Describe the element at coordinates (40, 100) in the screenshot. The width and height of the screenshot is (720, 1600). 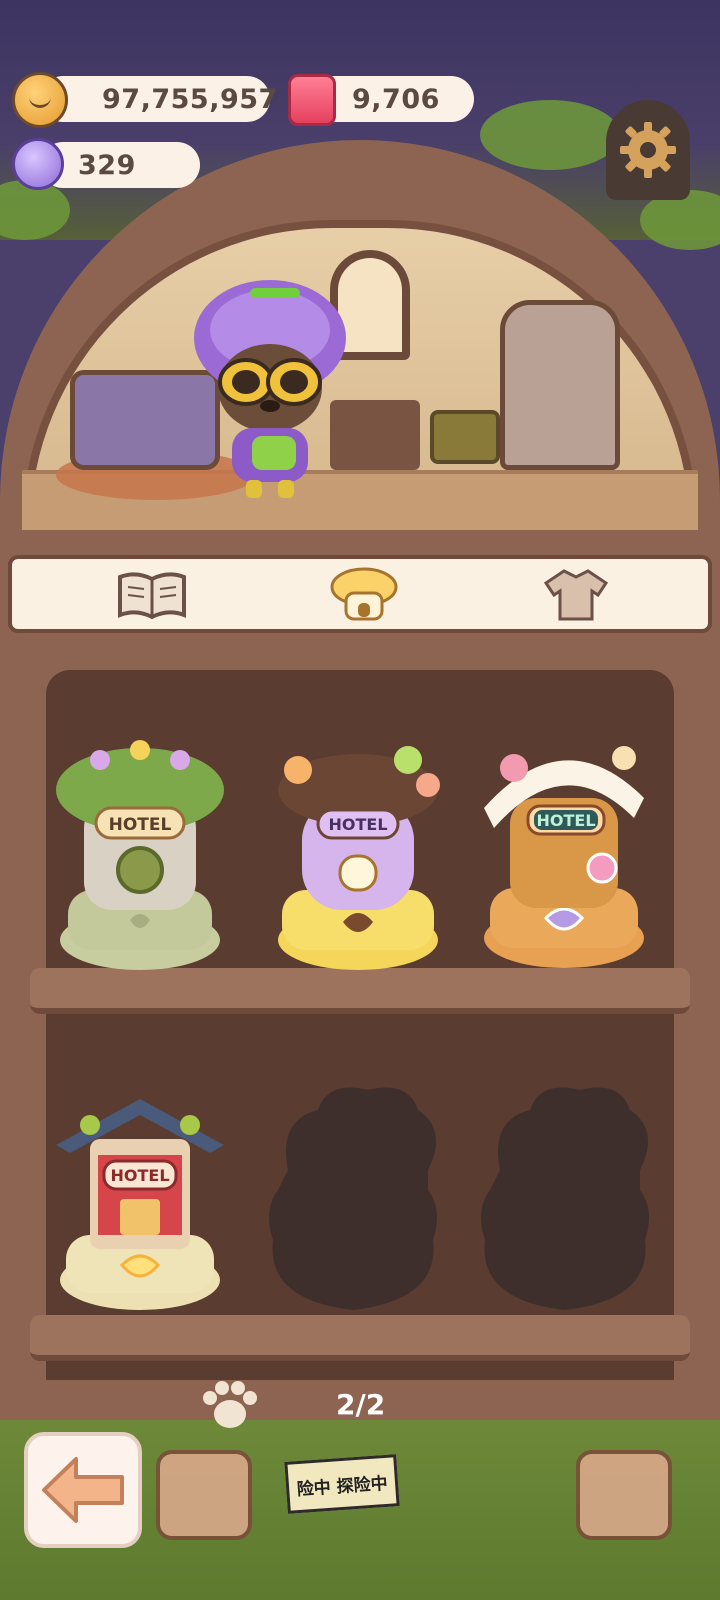
I see `cookie-coin-icon` at that location.